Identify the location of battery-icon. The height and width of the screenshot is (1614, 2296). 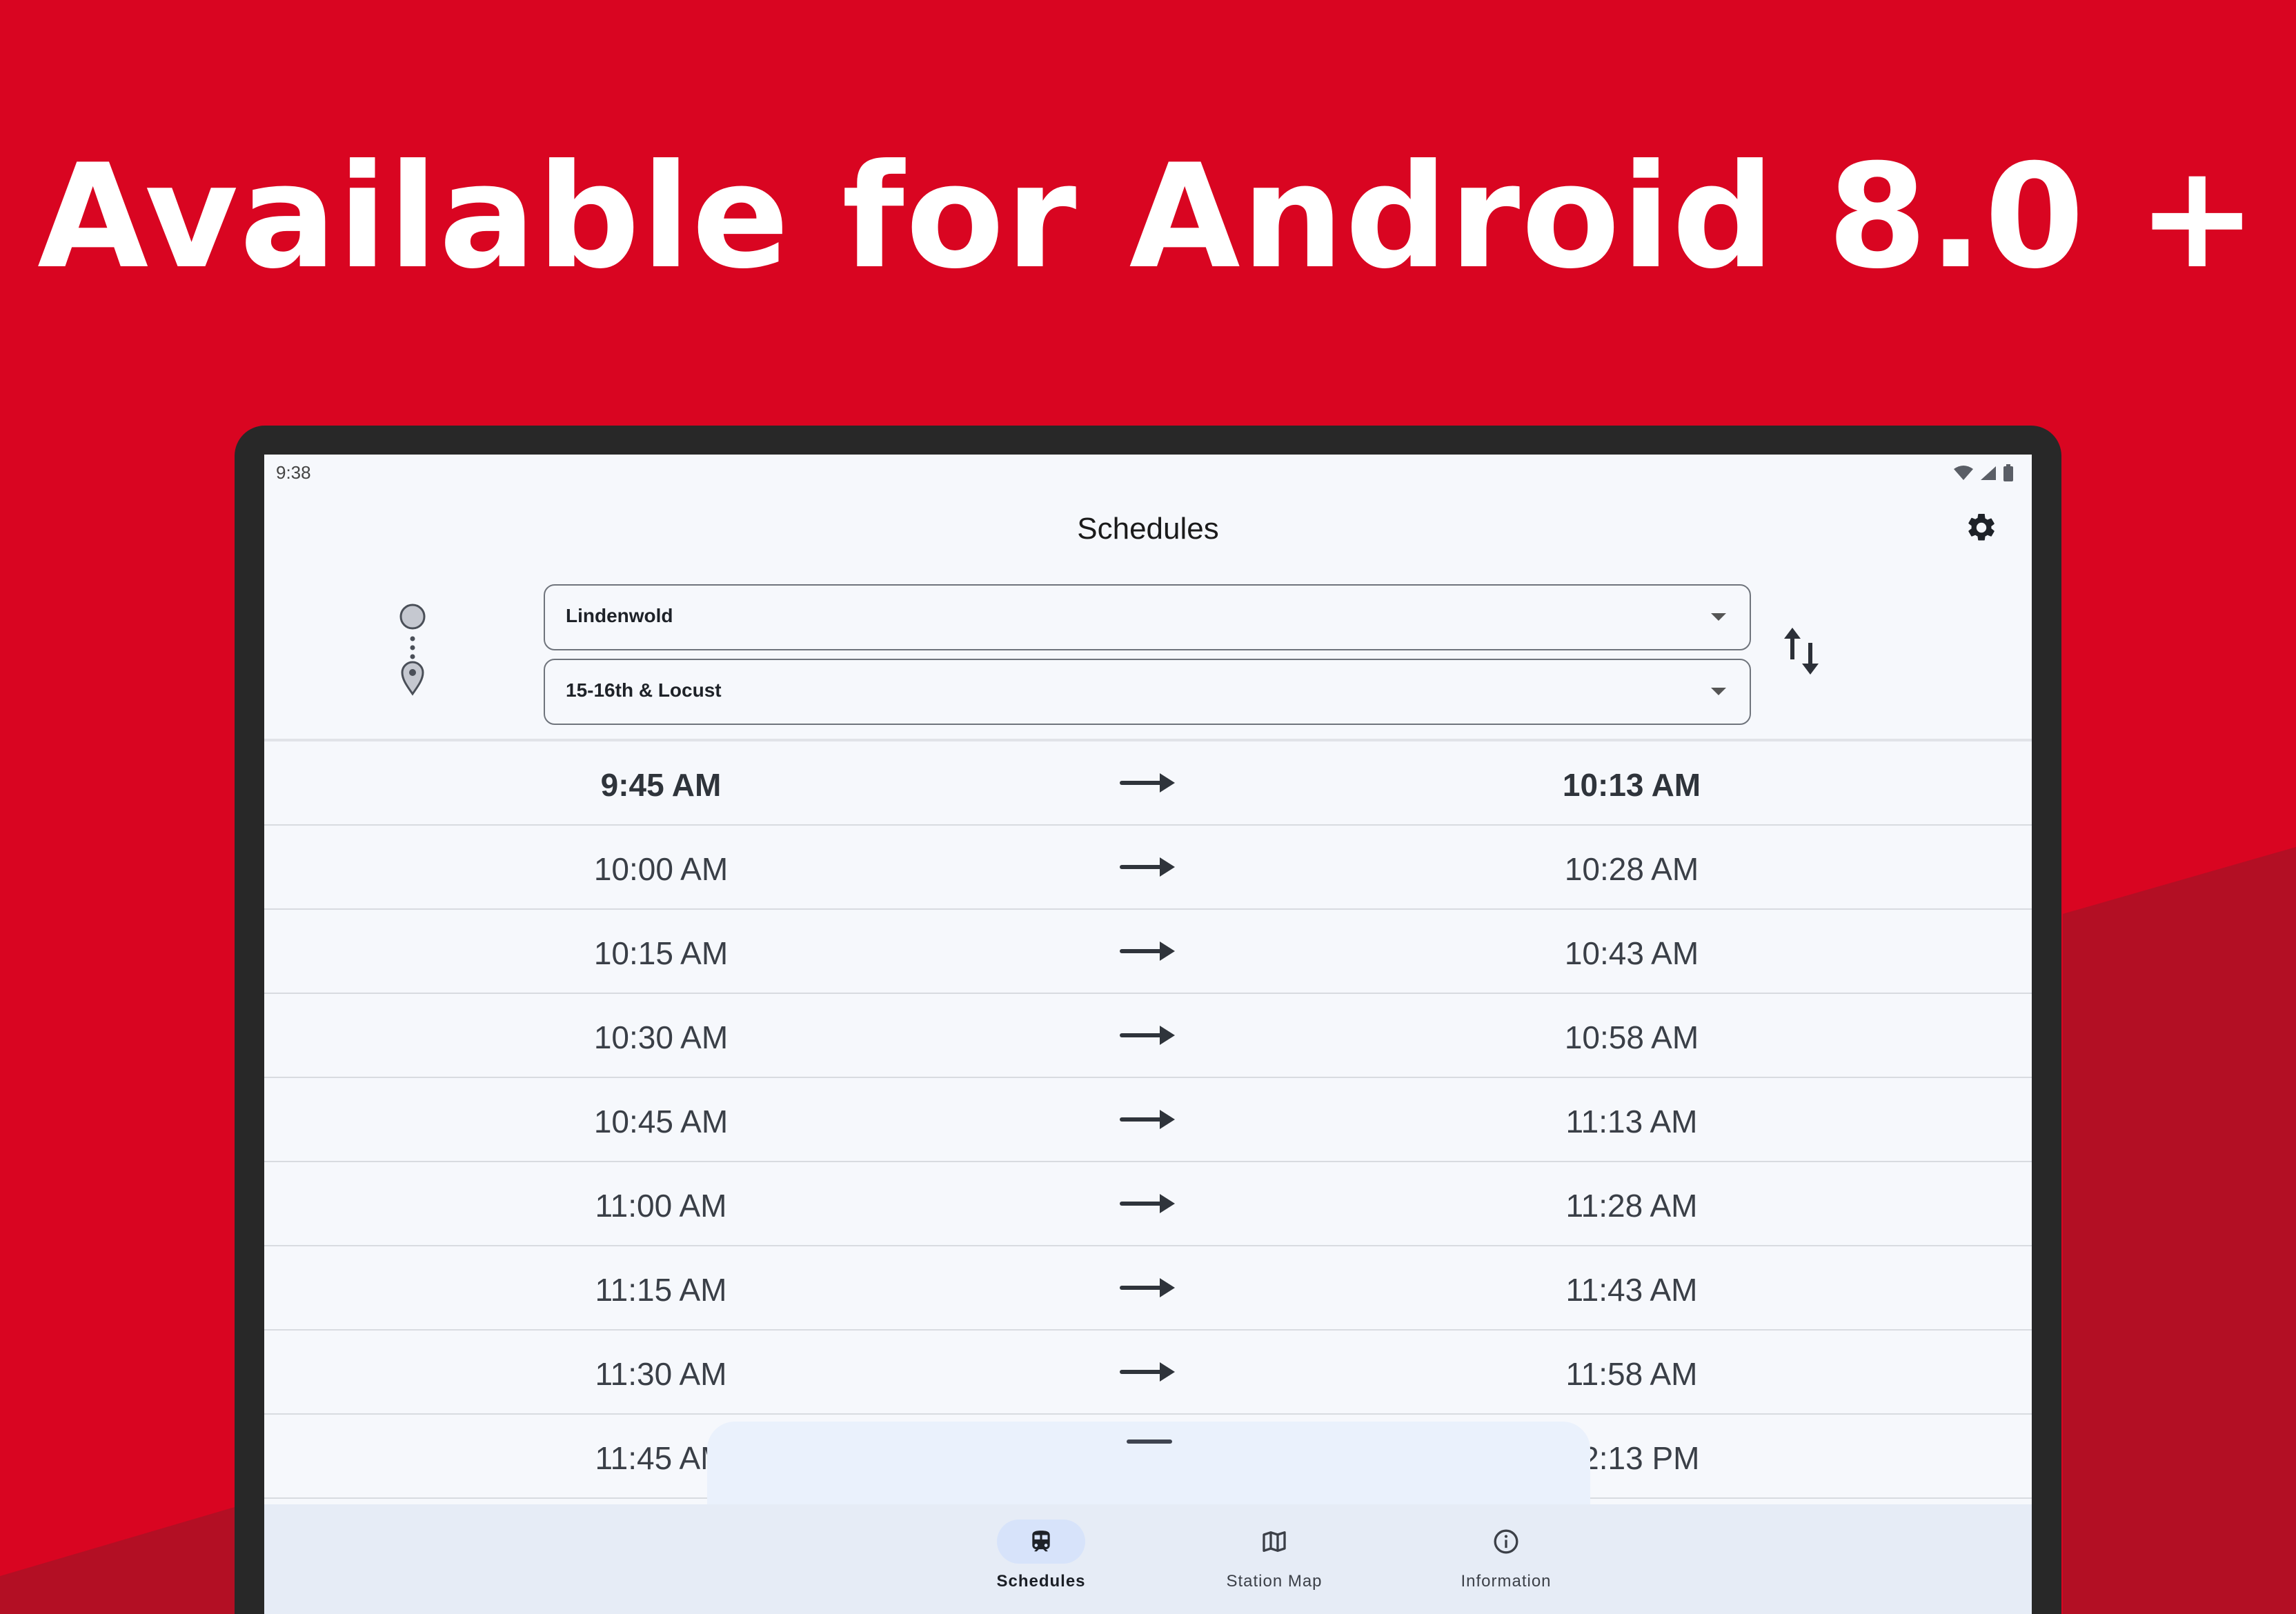
(2008, 475).